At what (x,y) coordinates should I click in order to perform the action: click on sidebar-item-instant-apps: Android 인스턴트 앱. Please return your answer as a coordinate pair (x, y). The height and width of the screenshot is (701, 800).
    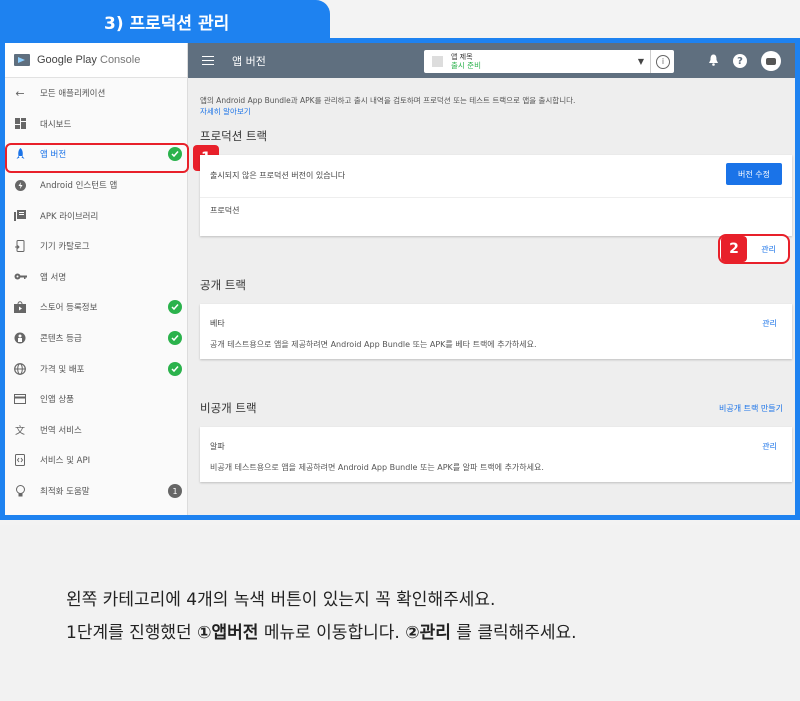
    Looking at the image, I should click on (96, 185).